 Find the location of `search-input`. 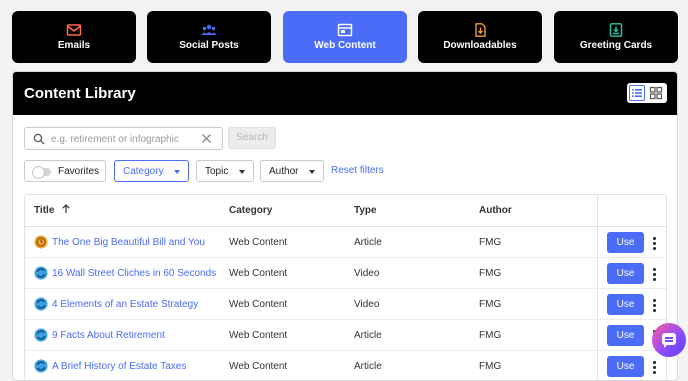

search-input is located at coordinates (123, 139).